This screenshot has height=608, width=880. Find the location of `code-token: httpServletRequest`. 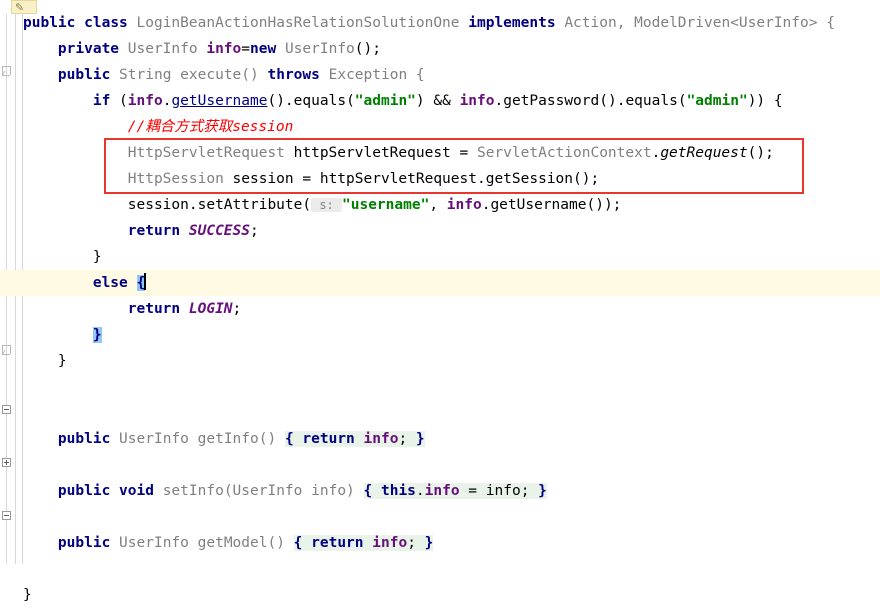

code-token: httpServletRequest is located at coordinates (398, 179).